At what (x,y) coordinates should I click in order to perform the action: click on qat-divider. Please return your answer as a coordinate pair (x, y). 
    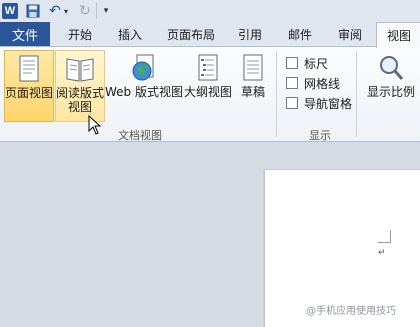
    Looking at the image, I should click on (96, 11).